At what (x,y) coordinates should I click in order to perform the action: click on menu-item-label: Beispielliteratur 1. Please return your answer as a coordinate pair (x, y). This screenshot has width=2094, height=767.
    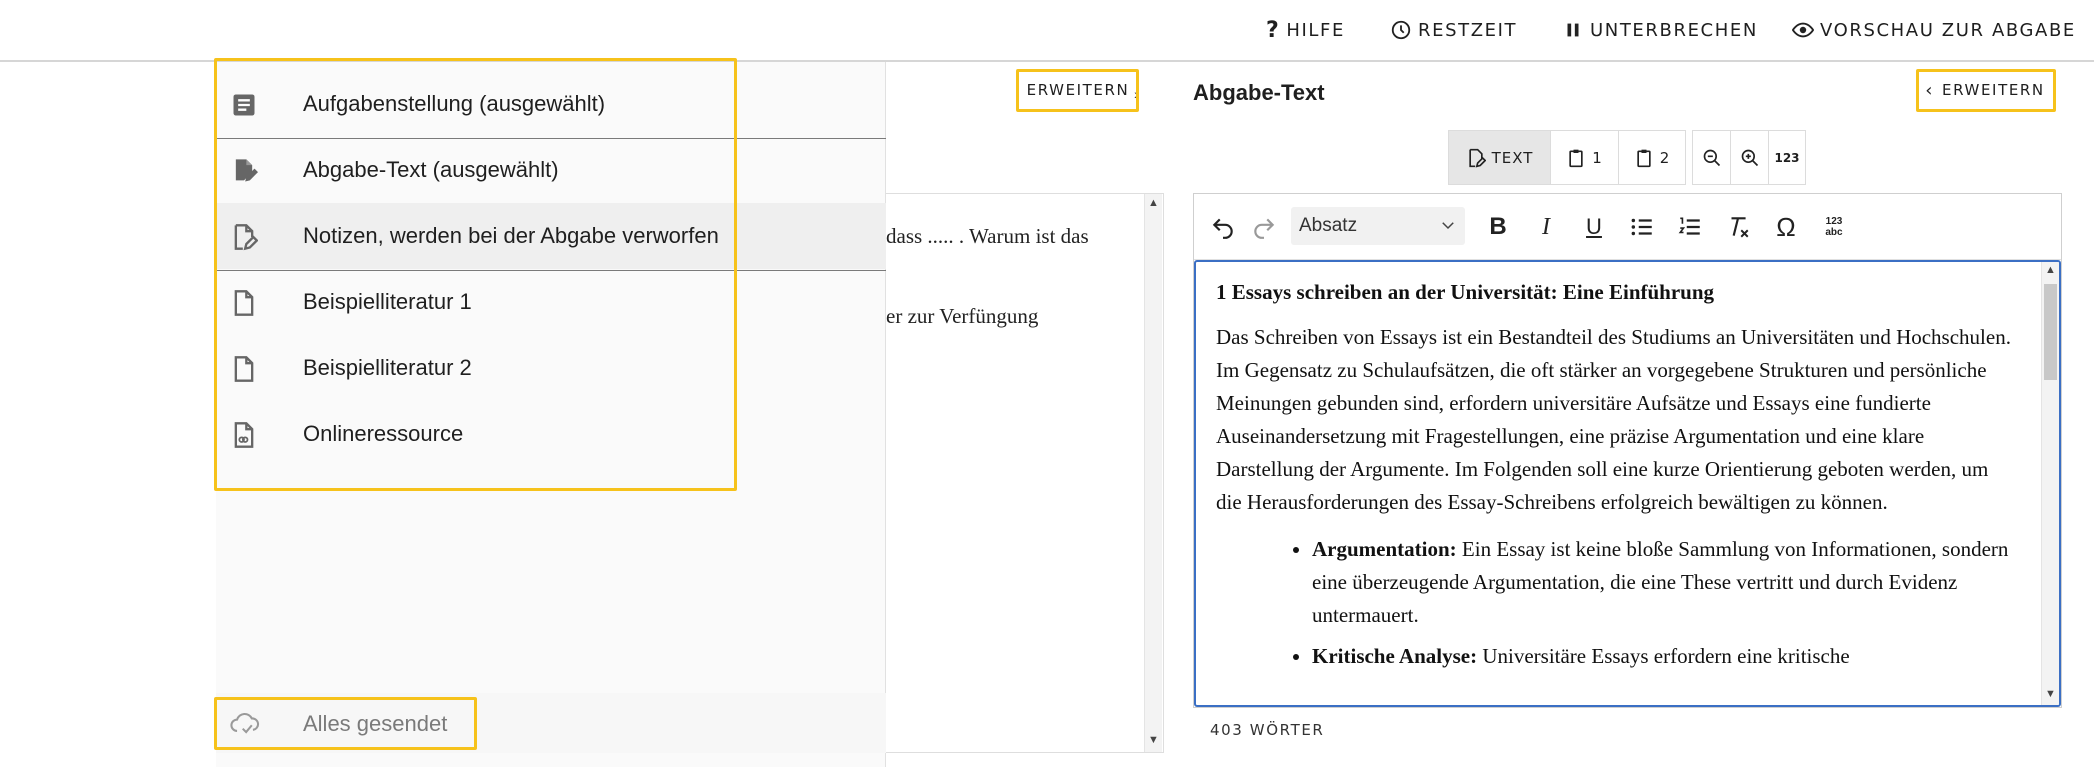
    Looking at the image, I should click on (387, 301).